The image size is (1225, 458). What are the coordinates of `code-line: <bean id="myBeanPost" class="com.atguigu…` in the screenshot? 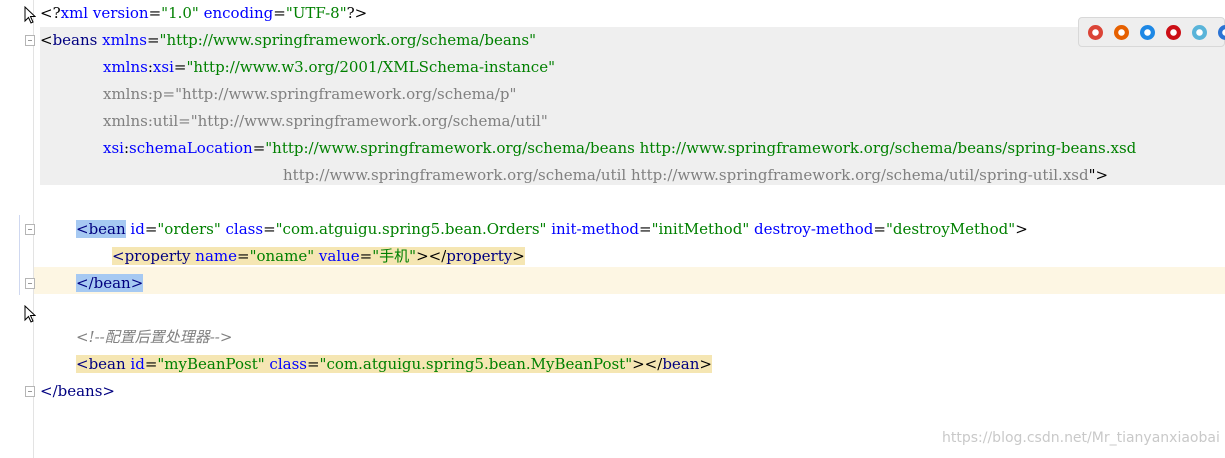 It's located at (612, 364).